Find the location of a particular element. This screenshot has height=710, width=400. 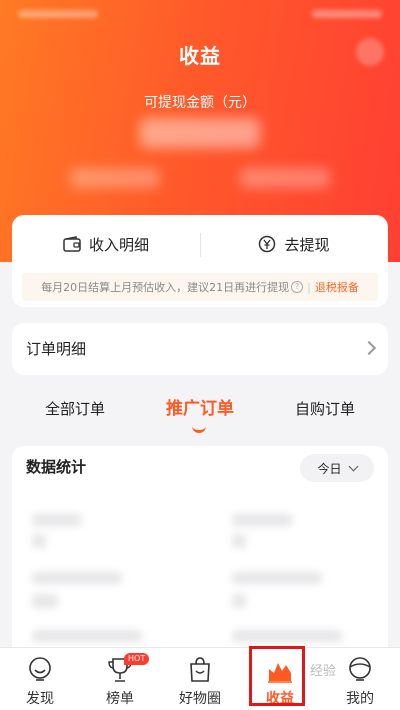

order-details-row: 订单明细 is located at coordinates (200, 349).